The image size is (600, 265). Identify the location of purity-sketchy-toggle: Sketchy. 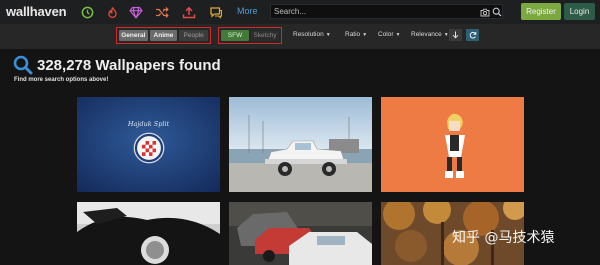
(265, 35).